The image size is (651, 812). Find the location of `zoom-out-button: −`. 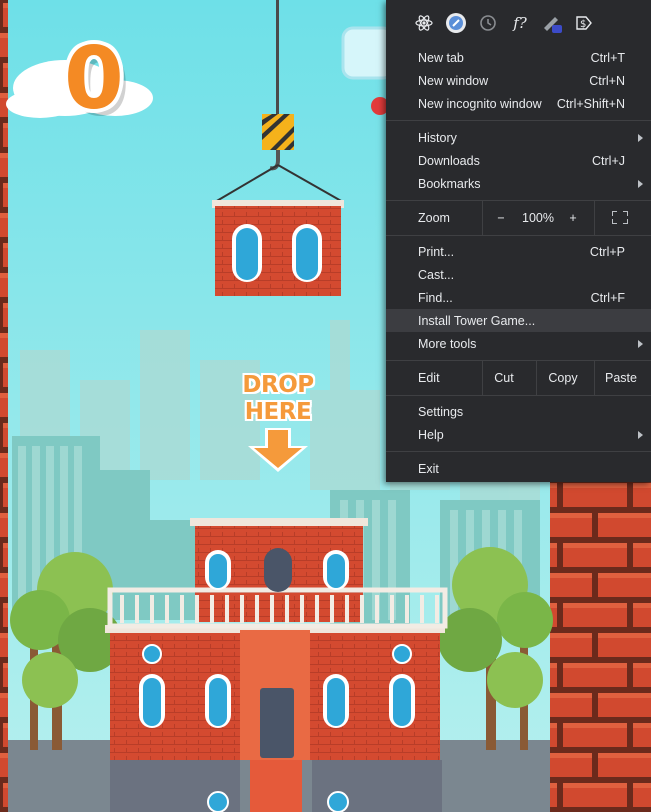

zoom-out-button: − is located at coordinates (501, 218).